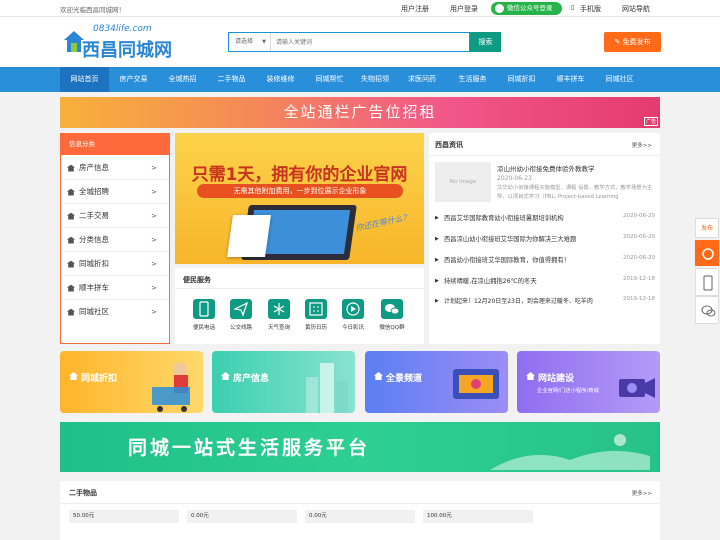 Image resolution: width=720 pixels, height=540 pixels. What do you see at coordinates (521, 79) in the screenshot?
I see `nav-item-discount: 同城折扣` at bounding box center [521, 79].